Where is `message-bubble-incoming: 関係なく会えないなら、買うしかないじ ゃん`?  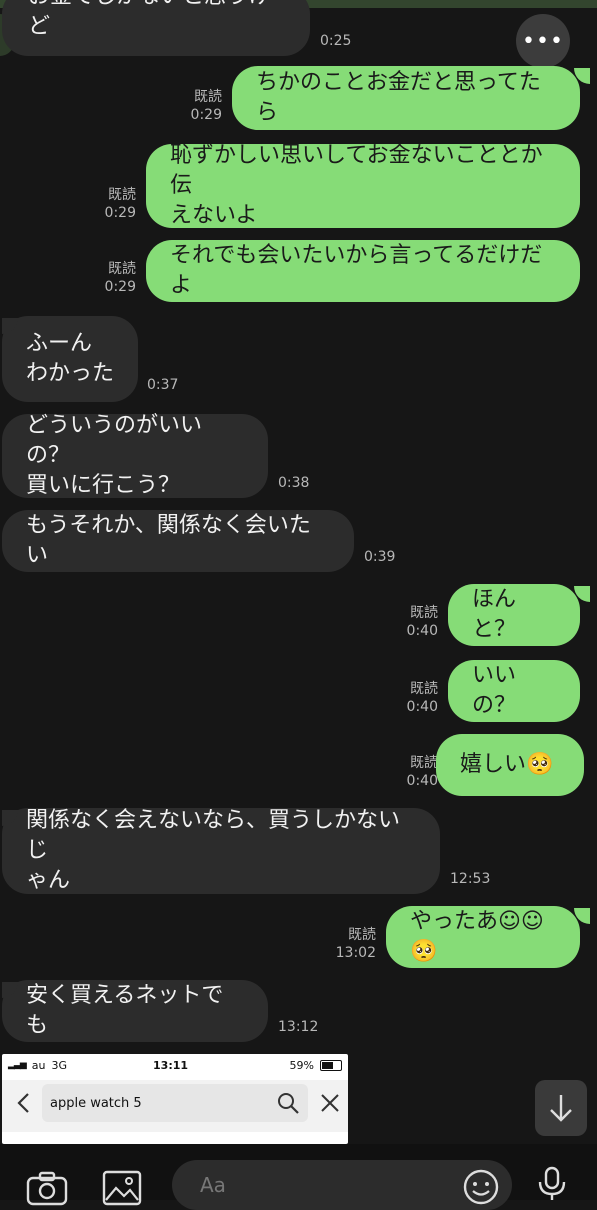
message-bubble-incoming: 関係なく会えないなら、買うしかないじ ゃん is located at coordinates (221, 851).